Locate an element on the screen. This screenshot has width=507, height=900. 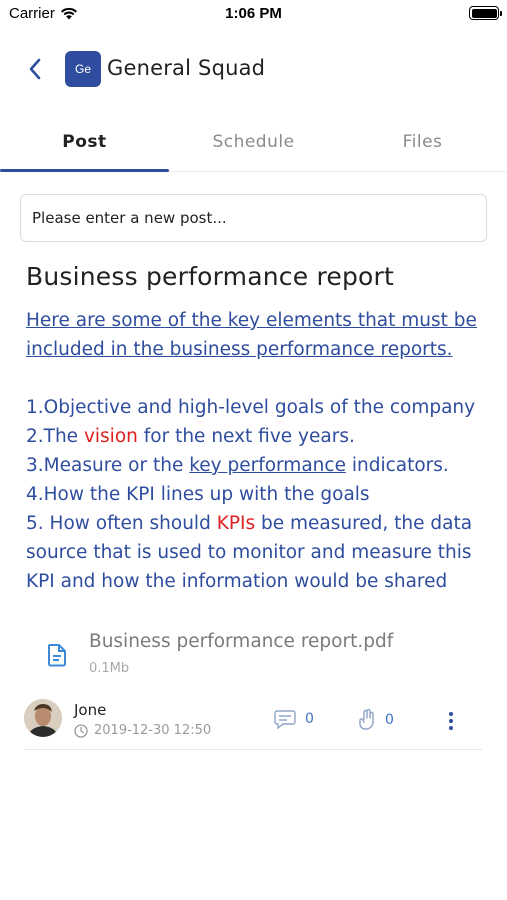
post-title: Business performance report is located at coordinates (210, 276).